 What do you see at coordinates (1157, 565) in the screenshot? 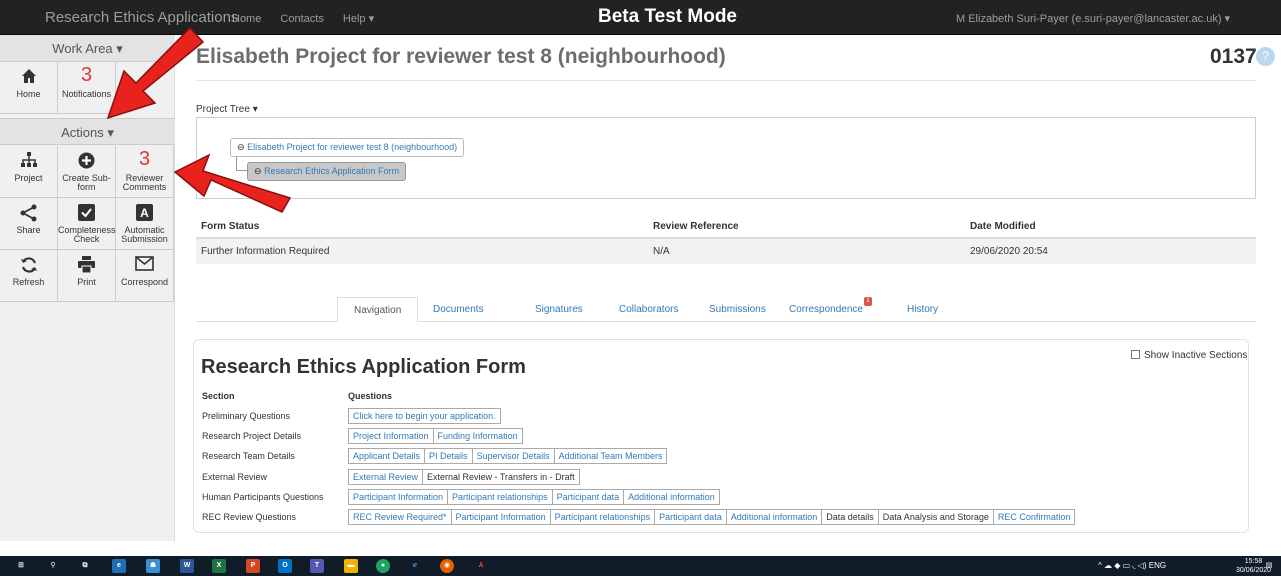
I see `tray-language: ENG` at bounding box center [1157, 565].